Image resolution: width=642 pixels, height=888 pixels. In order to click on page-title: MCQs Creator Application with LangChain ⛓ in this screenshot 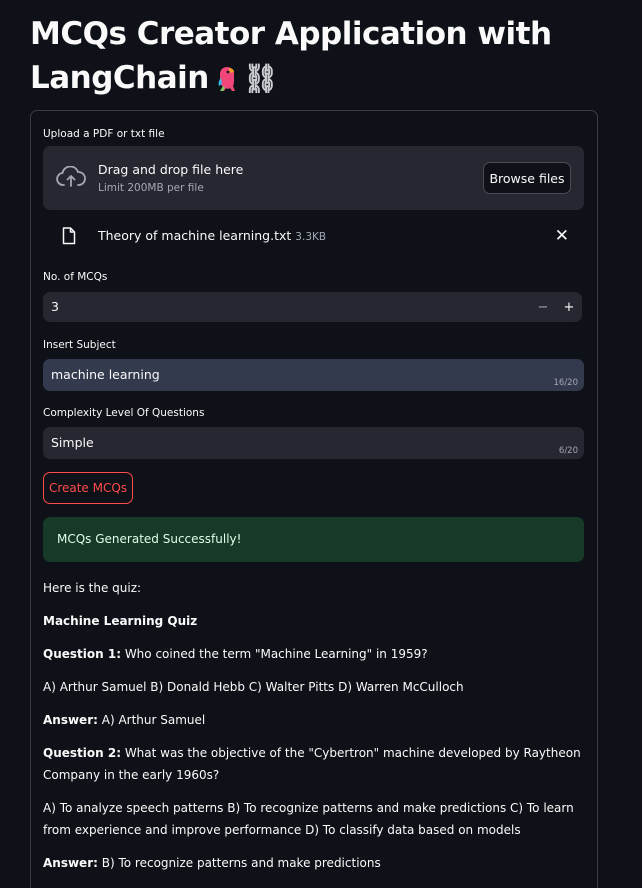, I will do `click(325, 58)`.